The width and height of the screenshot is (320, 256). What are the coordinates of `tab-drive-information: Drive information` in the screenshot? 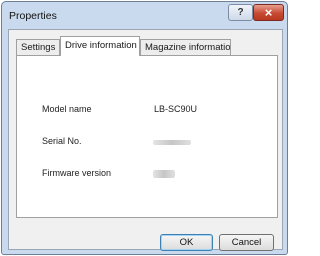 It's located at (100, 46).